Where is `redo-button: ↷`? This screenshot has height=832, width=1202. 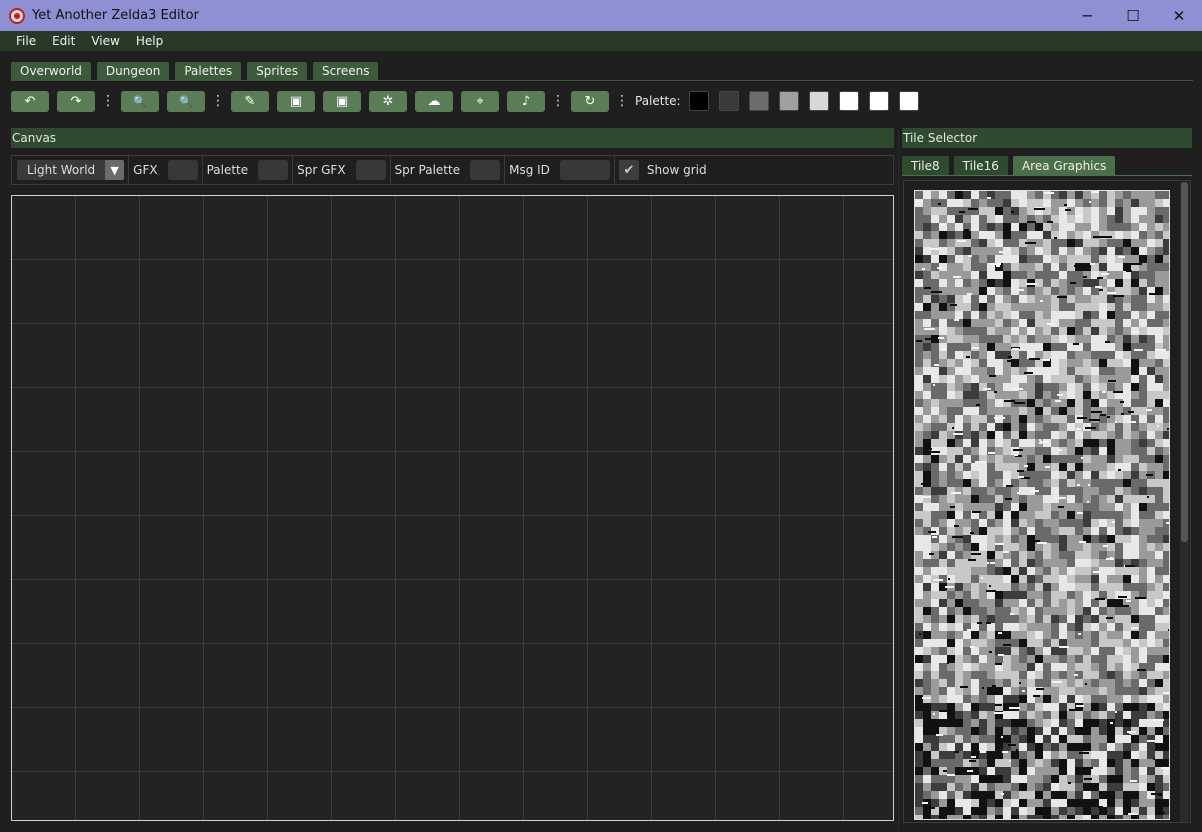
redo-button: ↷ is located at coordinates (76, 101).